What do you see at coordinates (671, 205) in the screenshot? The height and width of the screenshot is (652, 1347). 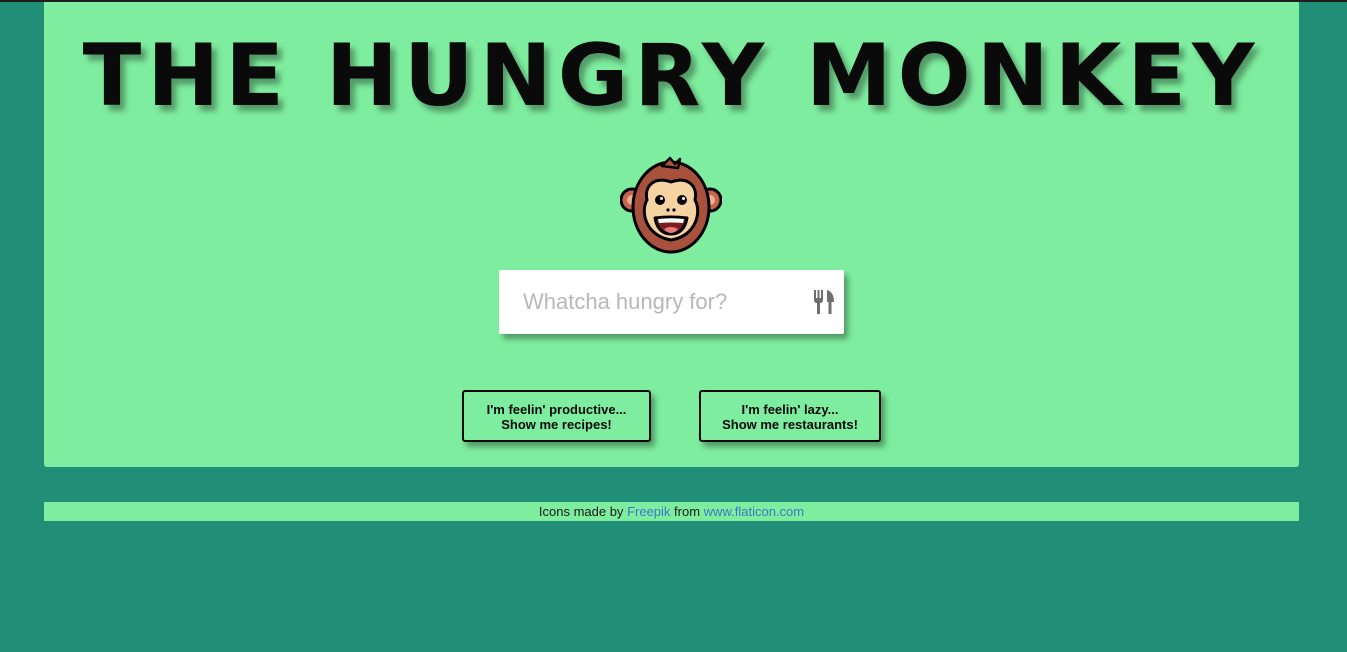 I see `monkey-face-icon` at bounding box center [671, 205].